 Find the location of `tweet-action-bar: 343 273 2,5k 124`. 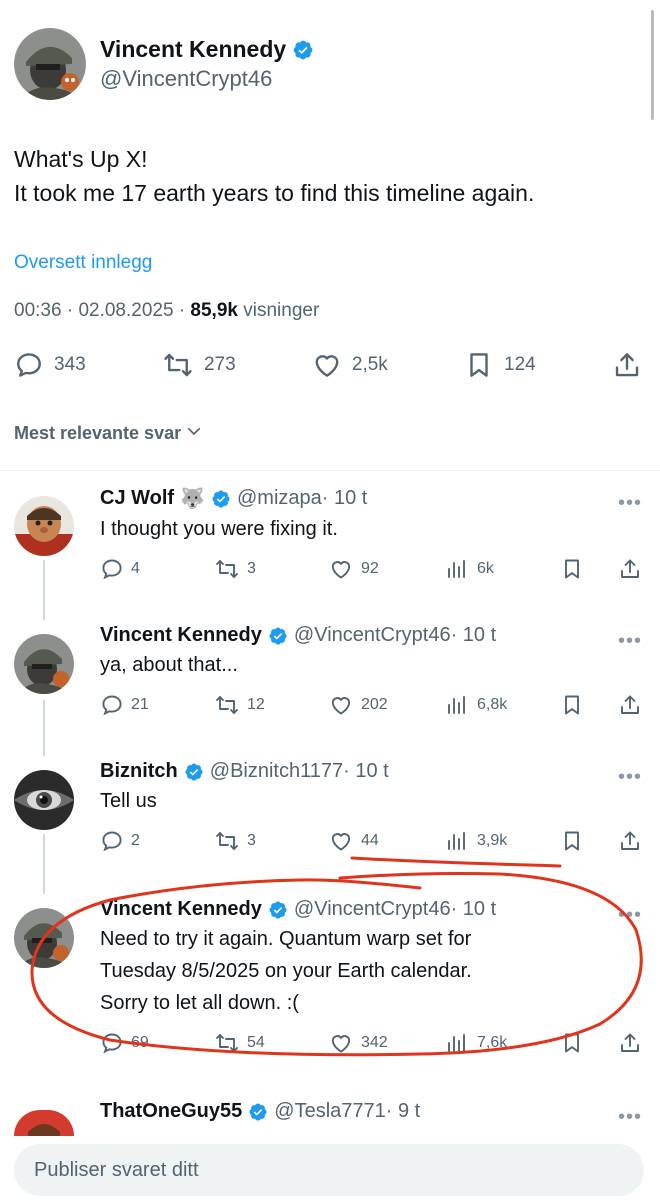

tweet-action-bar: 343 273 2,5k 124 is located at coordinates (330, 365).